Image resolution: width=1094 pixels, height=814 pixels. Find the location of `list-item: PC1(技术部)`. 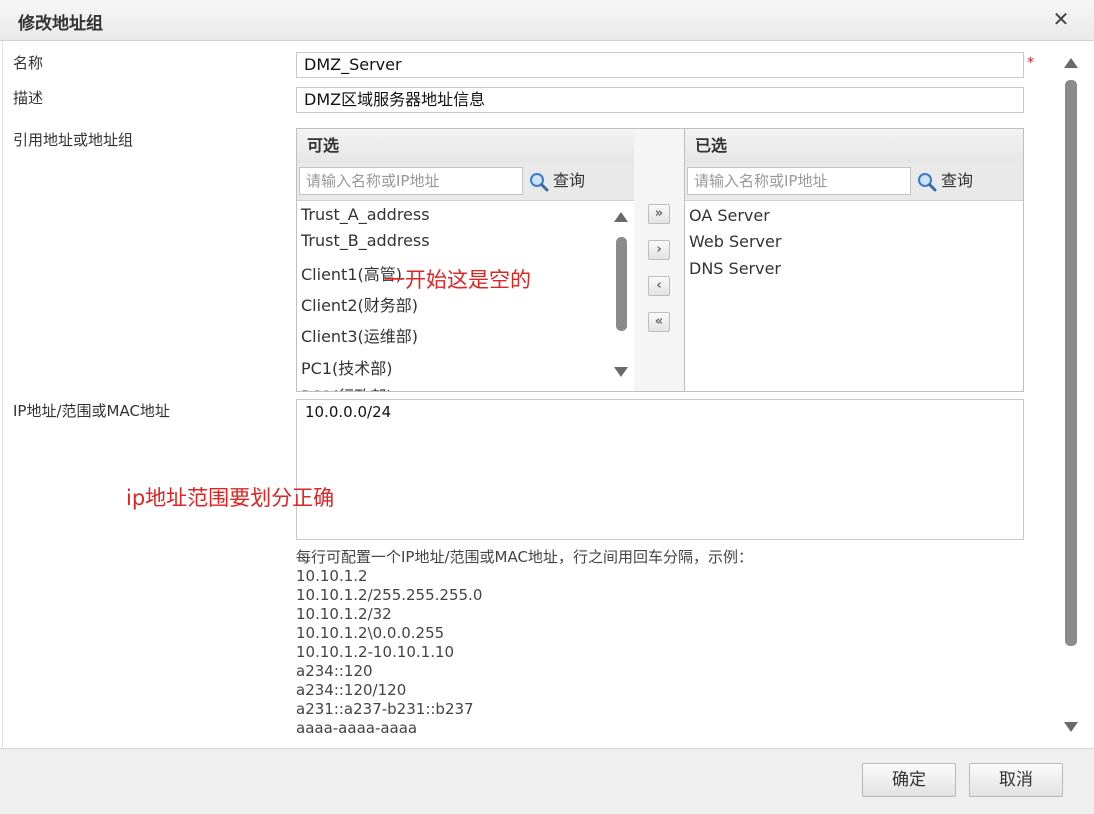

list-item: PC1(技术部) is located at coordinates (347, 367).